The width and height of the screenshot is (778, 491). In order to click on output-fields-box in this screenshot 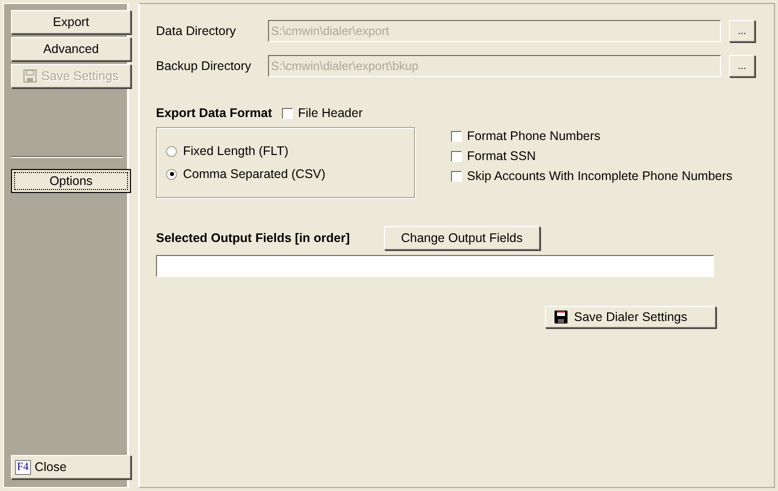, I will do `click(435, 266)`.